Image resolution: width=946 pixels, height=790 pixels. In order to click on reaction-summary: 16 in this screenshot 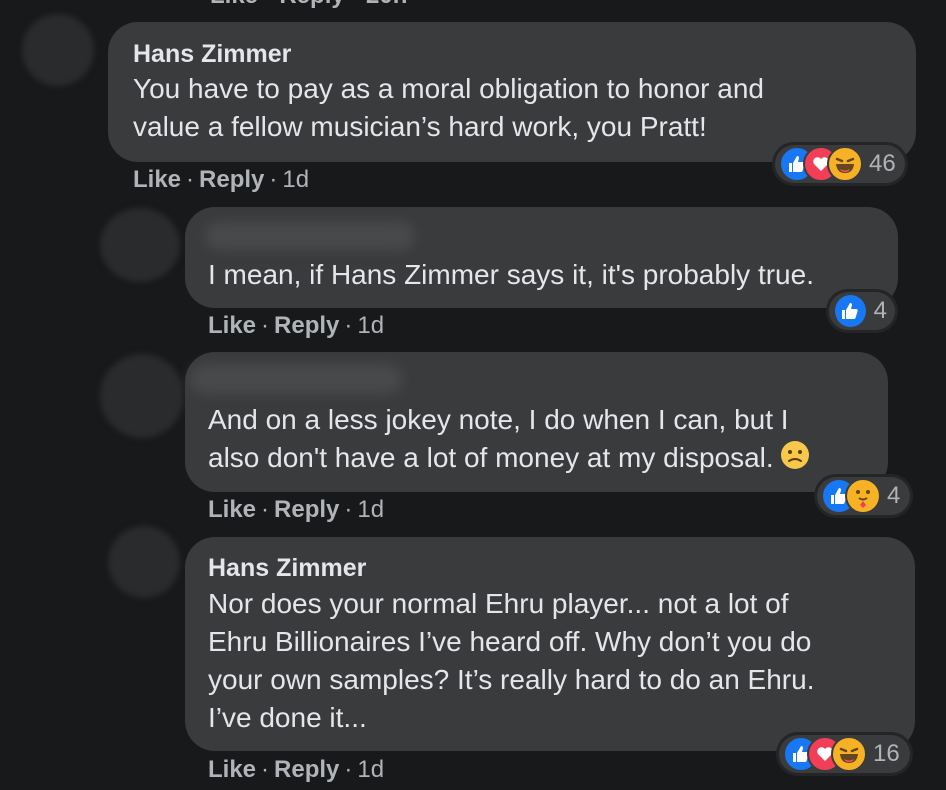, I will do `click(844, 754)`.